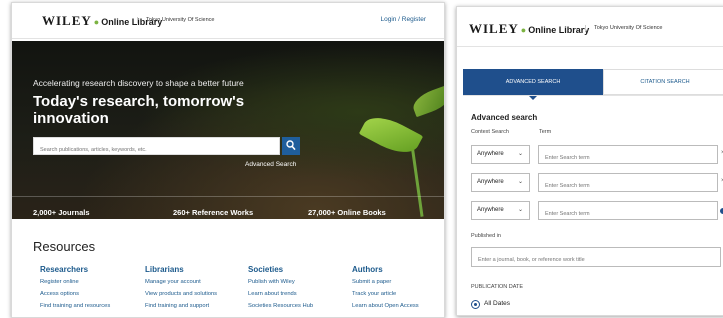  What do you see at coordinates (593, 95) in the screenshot?
I see `tabs-divider` at bounding box center [593, 95].